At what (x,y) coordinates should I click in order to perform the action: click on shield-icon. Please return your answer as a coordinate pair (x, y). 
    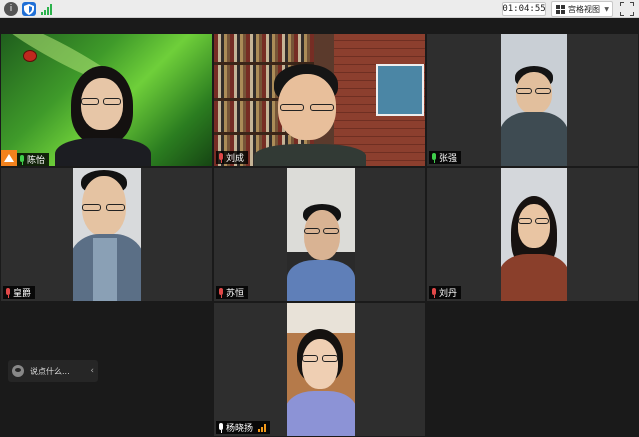
    Looking at the image, I should click on (29, 9).